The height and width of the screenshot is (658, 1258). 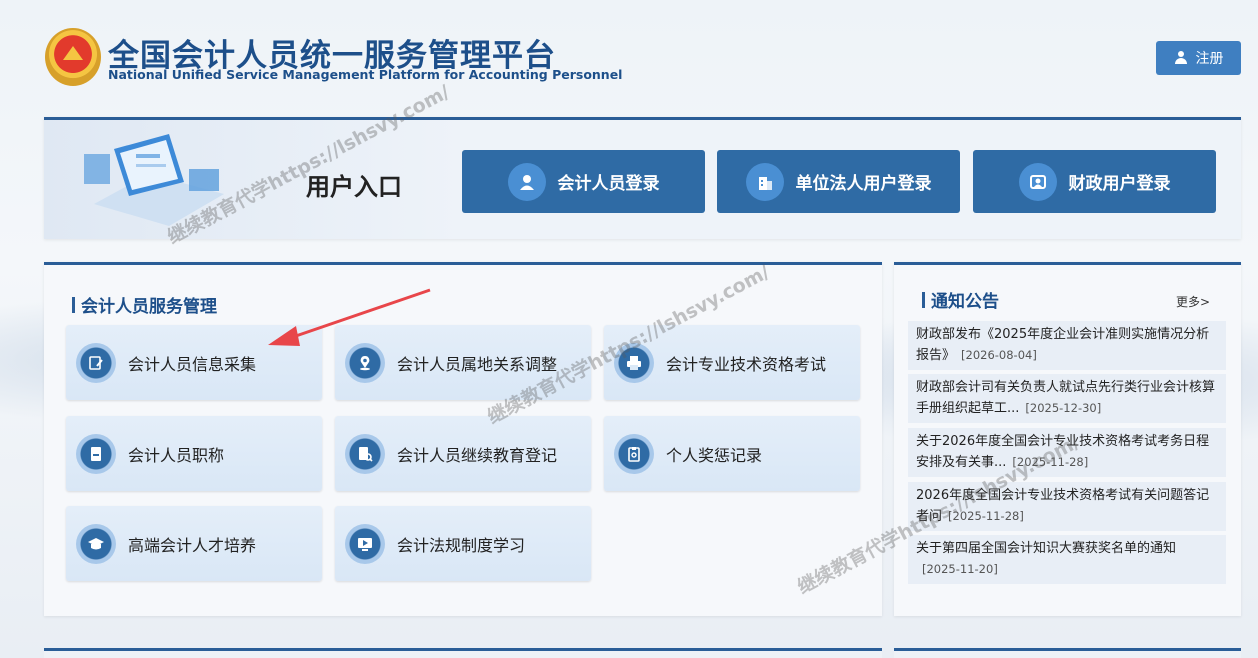 What do you see at coordinates (96, 543) in the screenshot?
I see `graduation-cap-icon` at bounding box center [96, 543].